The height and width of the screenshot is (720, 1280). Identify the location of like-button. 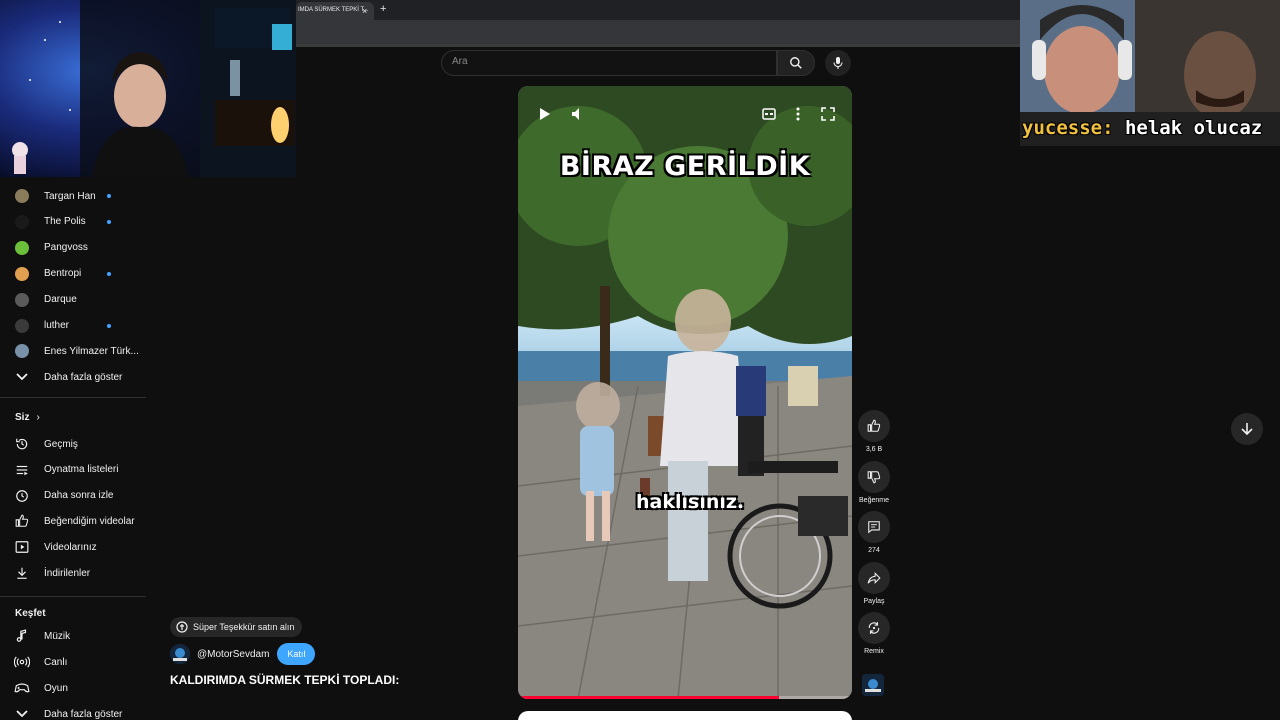
(874, 426).